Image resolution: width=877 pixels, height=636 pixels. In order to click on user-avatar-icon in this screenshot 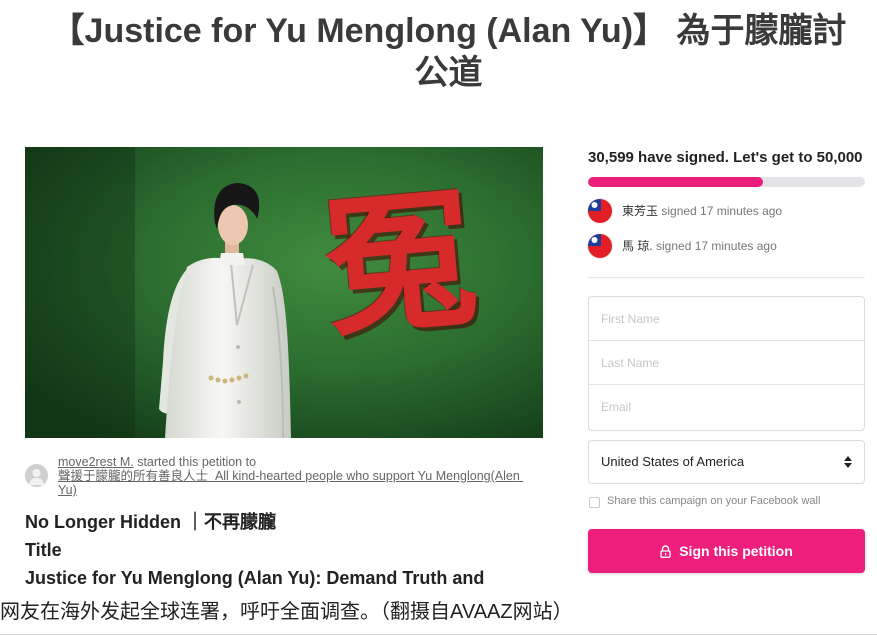, I will do `click(36, 475)`.